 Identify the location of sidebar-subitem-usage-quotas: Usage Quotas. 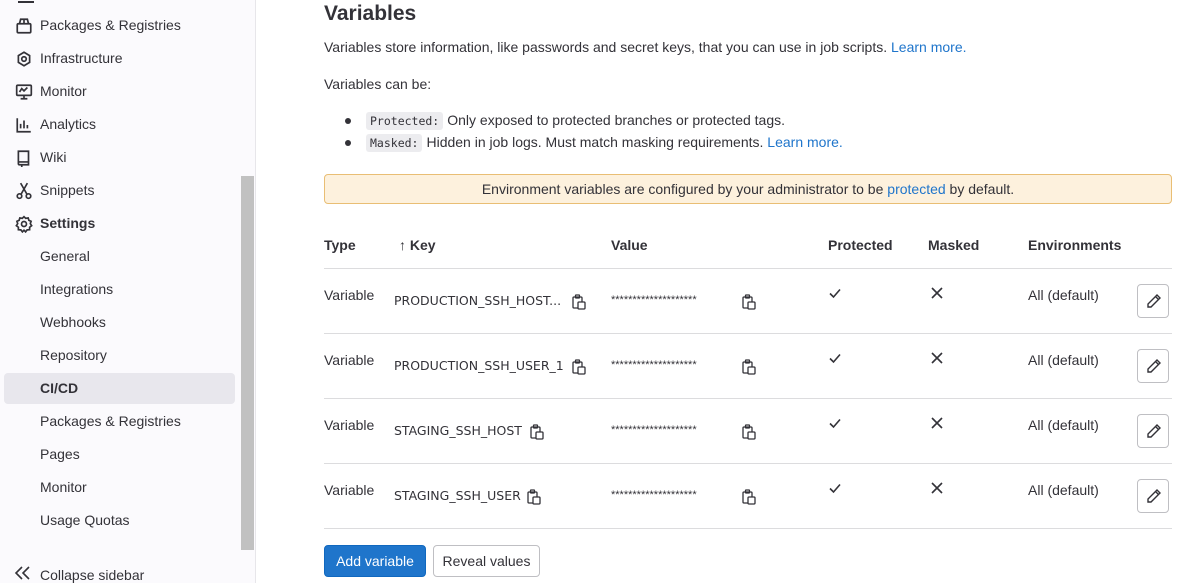
(119, 520).